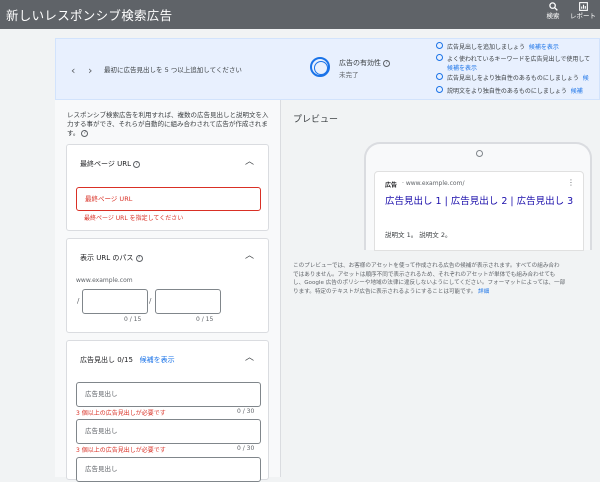  What do you see at coordinates (168, 199) in the screenshot?
I see `final-url-input: 最終ページ URL` at bounding box center [168, 199].